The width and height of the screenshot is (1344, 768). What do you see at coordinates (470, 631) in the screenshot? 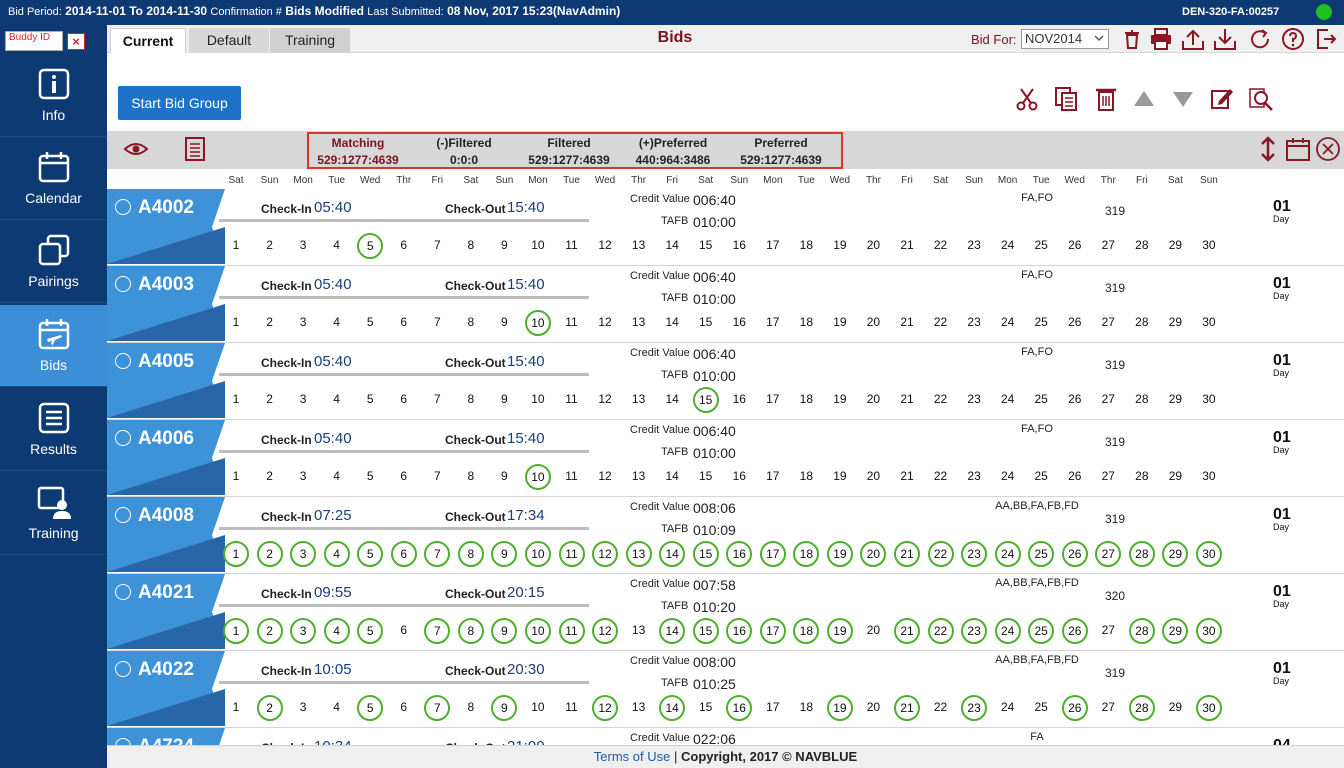
I see `calendar-day: 8` at bounding box center [470, 631].